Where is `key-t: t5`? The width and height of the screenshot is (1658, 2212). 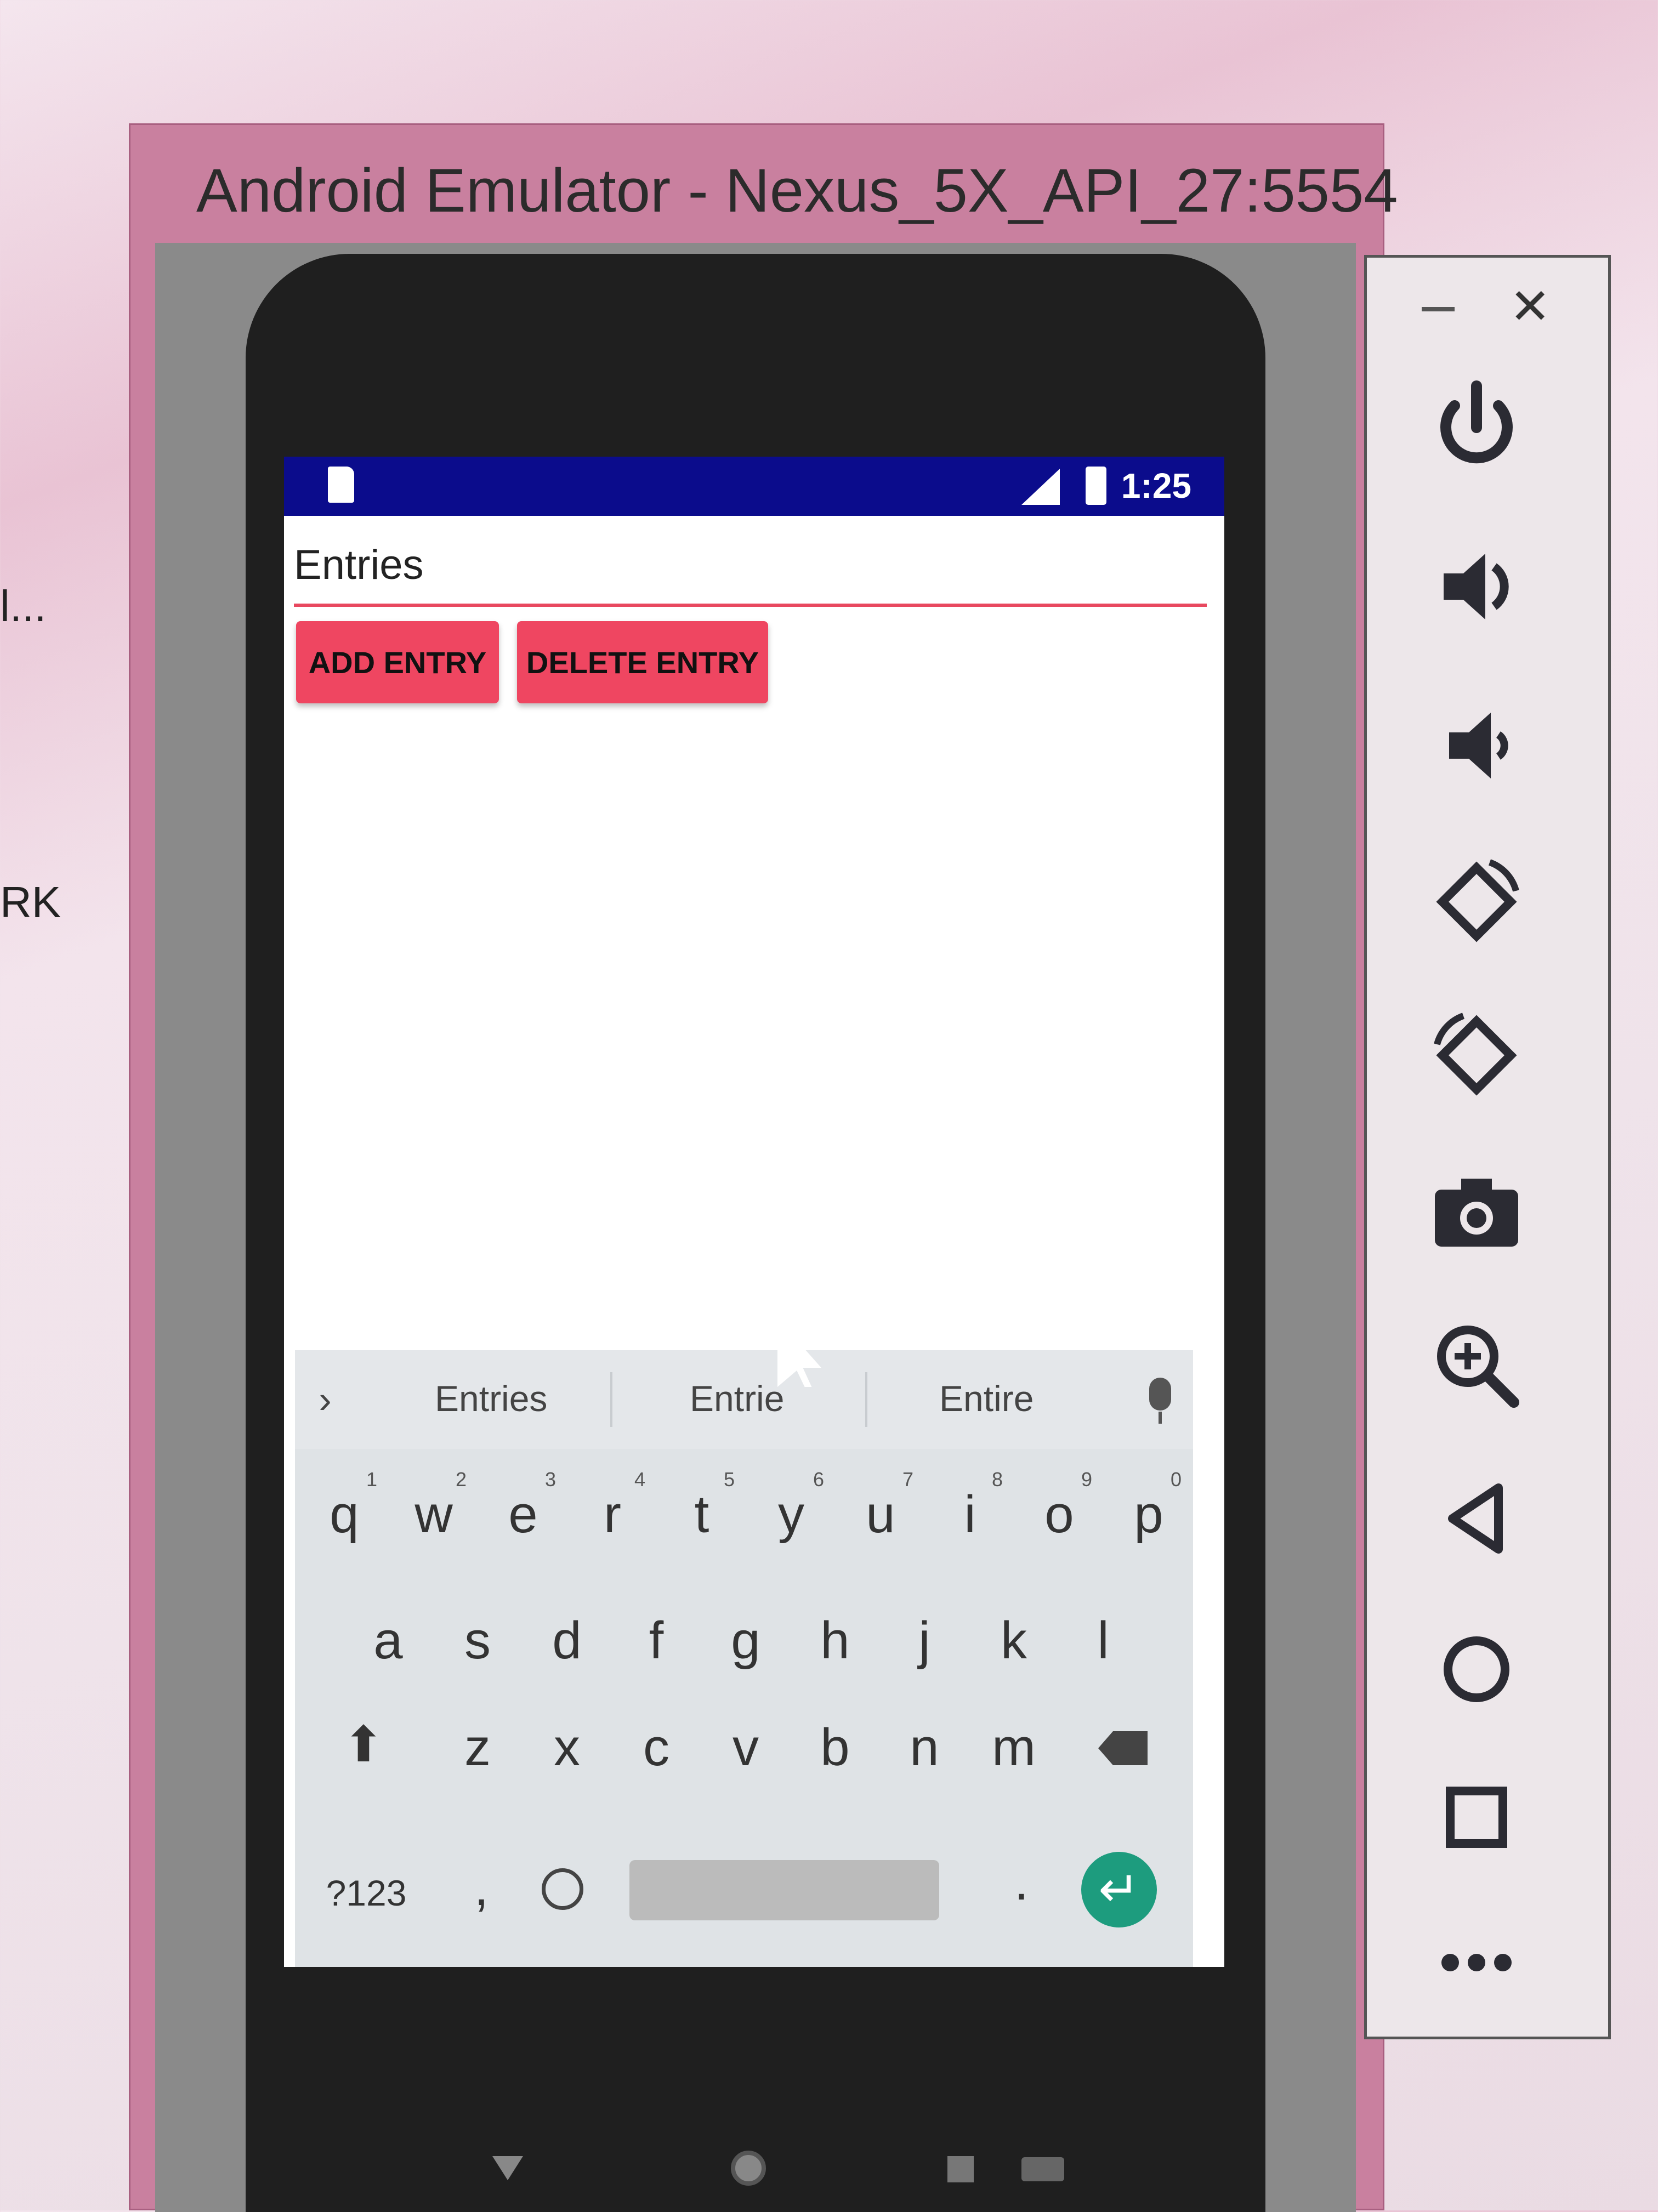
key-t: t5 is located at coordinates (701, 1515).